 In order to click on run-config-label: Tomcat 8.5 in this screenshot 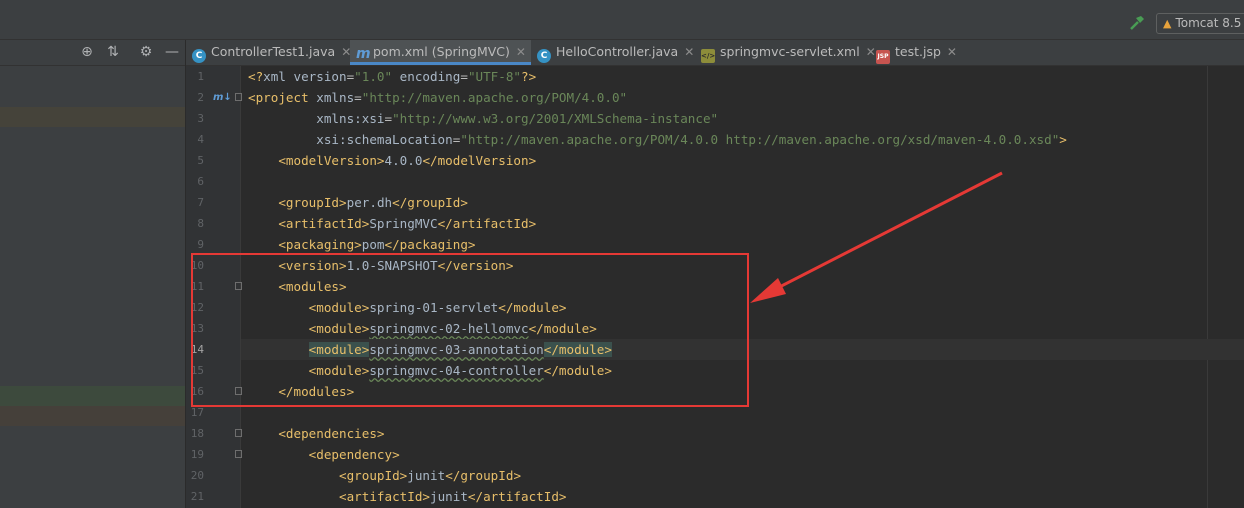, I will do `click(1208, 23)`.